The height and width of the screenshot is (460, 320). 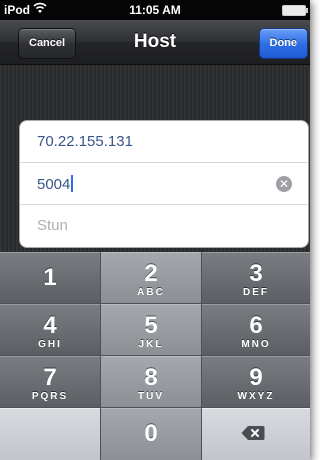 I want to click on stun-field: Stun, so click(x=52, y=225).